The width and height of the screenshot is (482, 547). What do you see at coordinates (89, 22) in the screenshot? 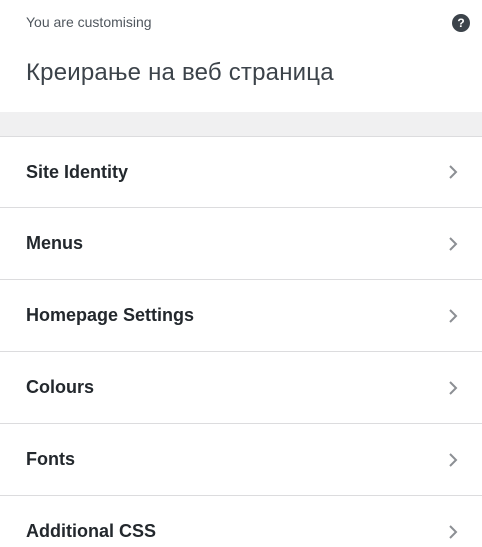
I see `customising-label: You are customising` at bounding box center [89, 22].